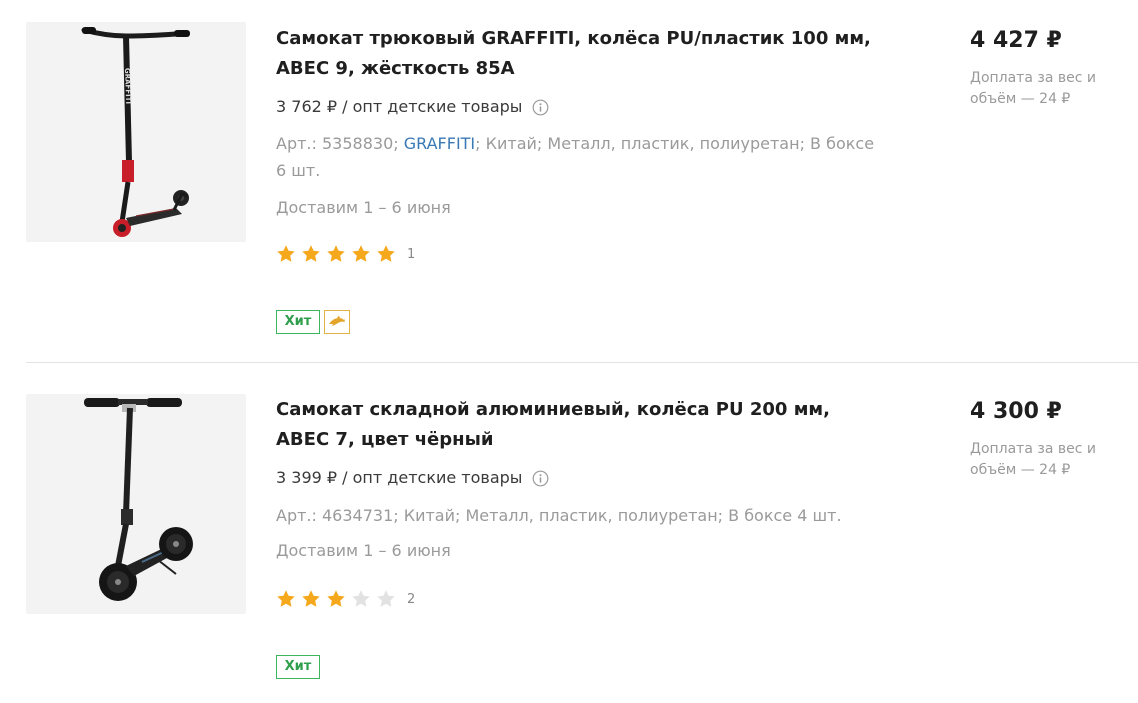 This screenshot has height=703, width=1138. I want to click on stunt-scooter-image: GRAFFITI, so click(136, 132).